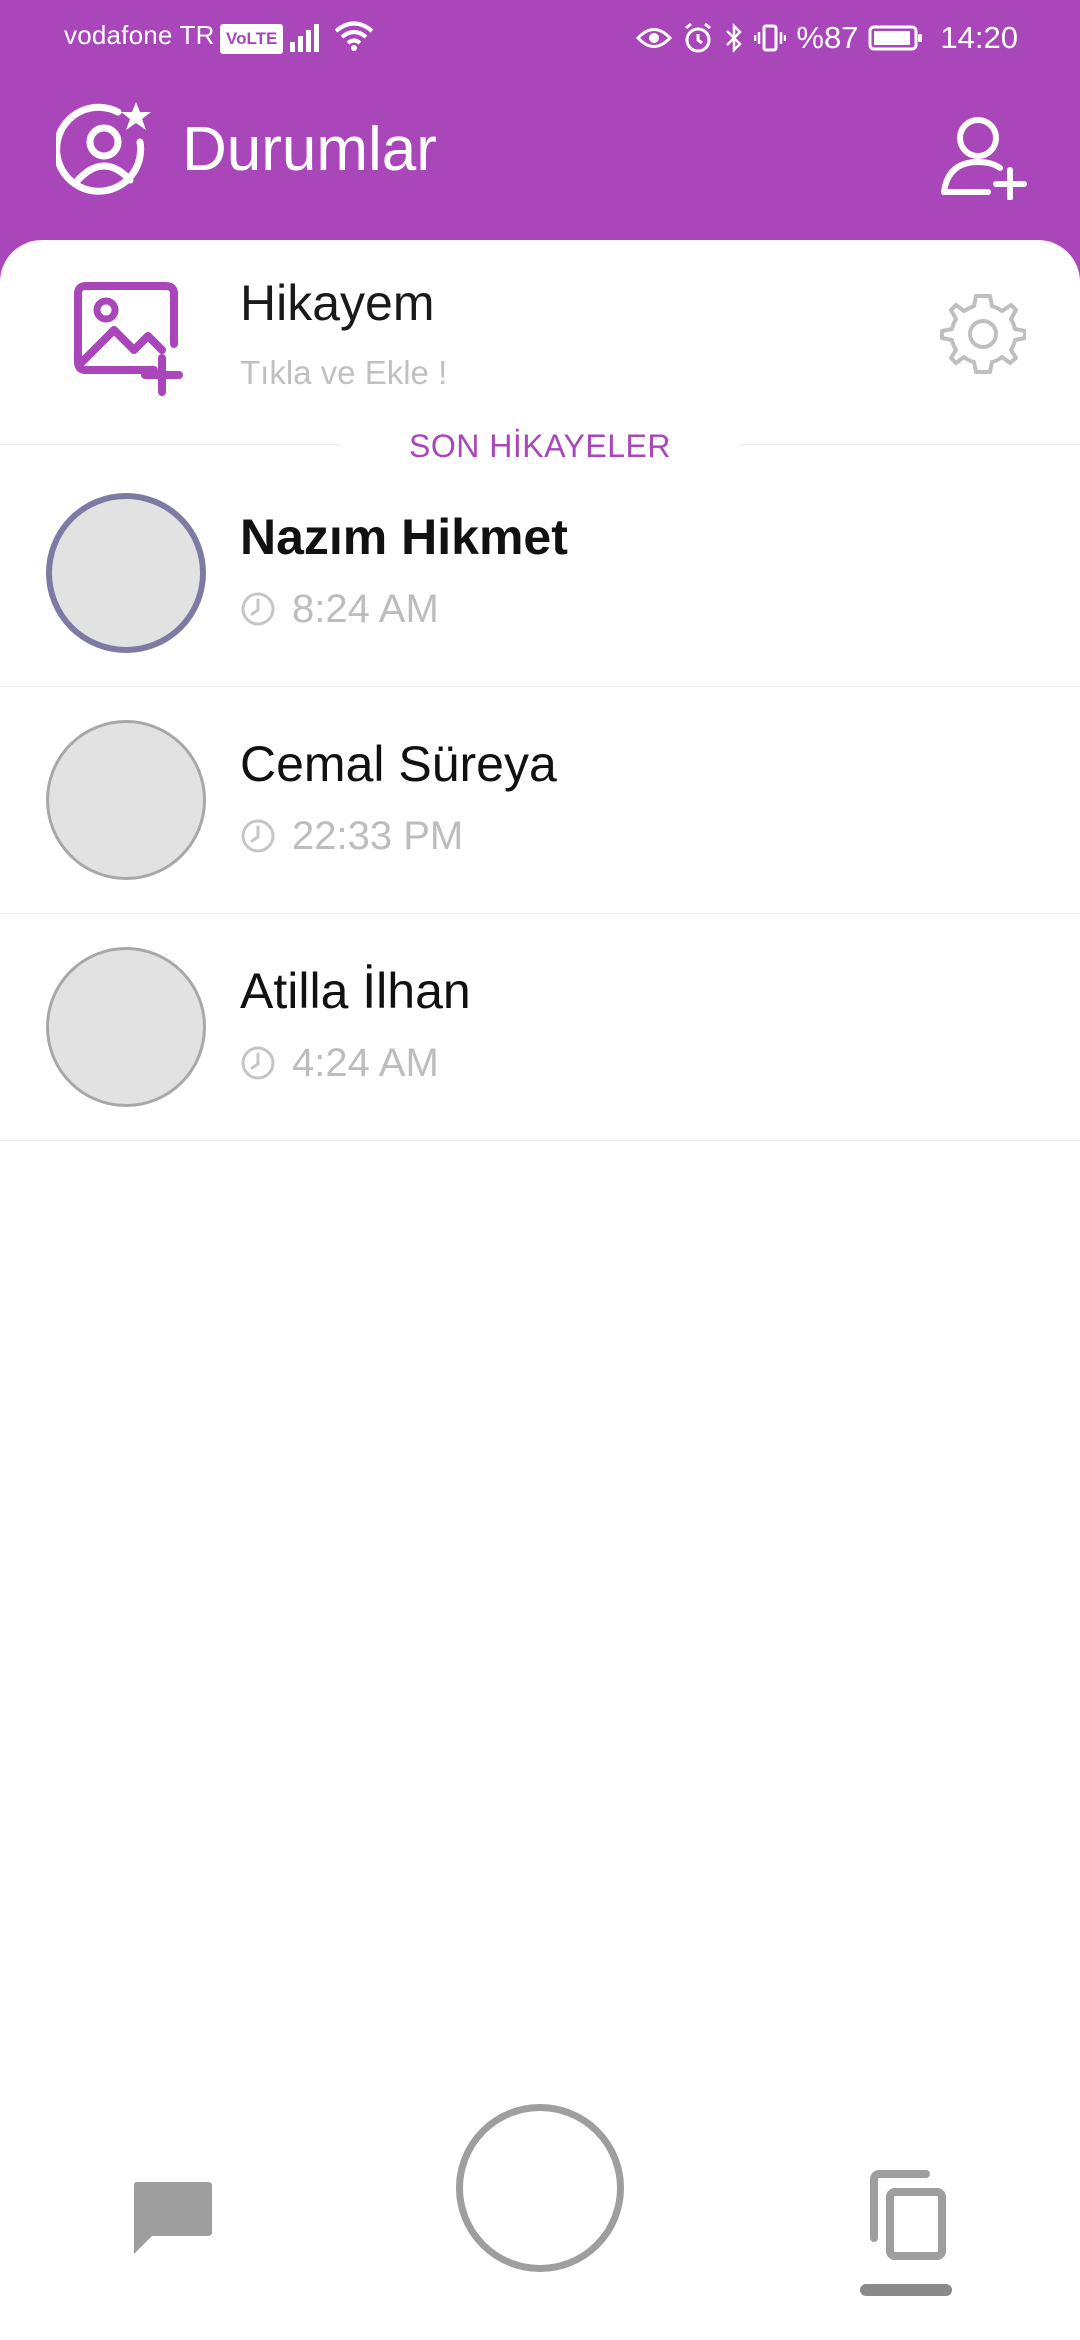  What do you see at coordinates (698, 37) in the screenshot?
I see `alarm-icon` at bounding box center [698, 37].